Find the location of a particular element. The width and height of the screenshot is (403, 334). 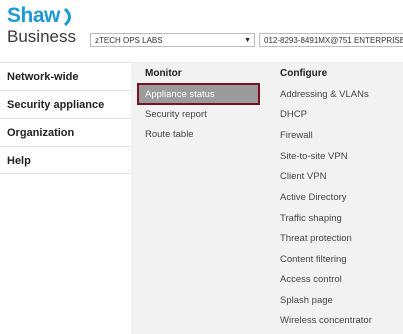

menu-item-splash-page: Splash page is located at coordinates (306, 300).